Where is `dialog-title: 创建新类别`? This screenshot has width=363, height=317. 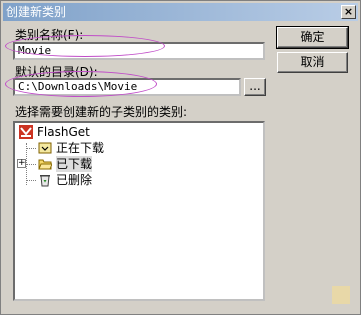 dialog-title: 创建新类别 is located at coordinates (36, 12).